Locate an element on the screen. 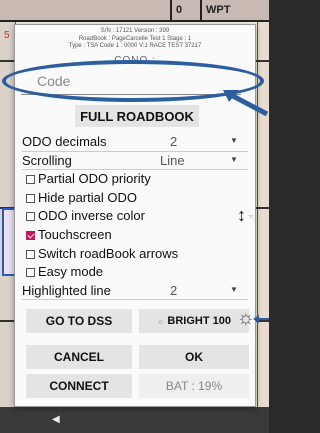 The height and width of the screenshot is (433, 320). checkbox-touchscreen: Touchscreen is located at coordinates (137, 235).